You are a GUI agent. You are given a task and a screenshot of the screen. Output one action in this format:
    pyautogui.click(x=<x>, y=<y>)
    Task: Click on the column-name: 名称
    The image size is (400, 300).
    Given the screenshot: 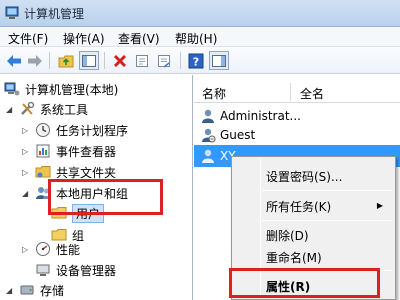 What is the action you would take?
    pyautogui.click(x=214, y=93)
    